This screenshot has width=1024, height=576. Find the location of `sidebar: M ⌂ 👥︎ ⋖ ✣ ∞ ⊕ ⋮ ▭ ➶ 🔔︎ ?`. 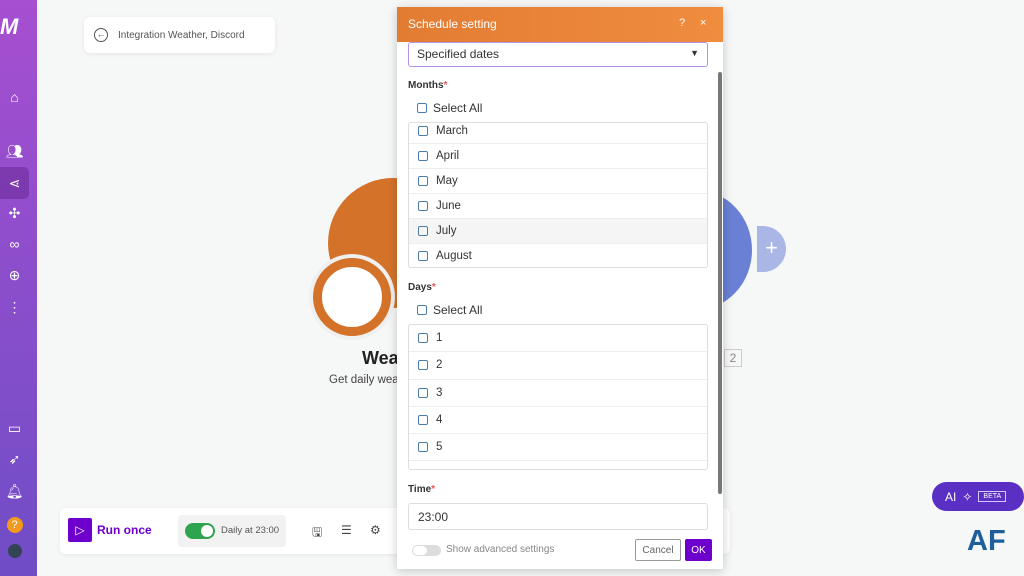

sidebar: M ⌂ 👥︎ ⋖ ✣ ∞ ⊕ ⋮ ▭ ➶ 🔔︎ ? is located at coordinates (18, 288).